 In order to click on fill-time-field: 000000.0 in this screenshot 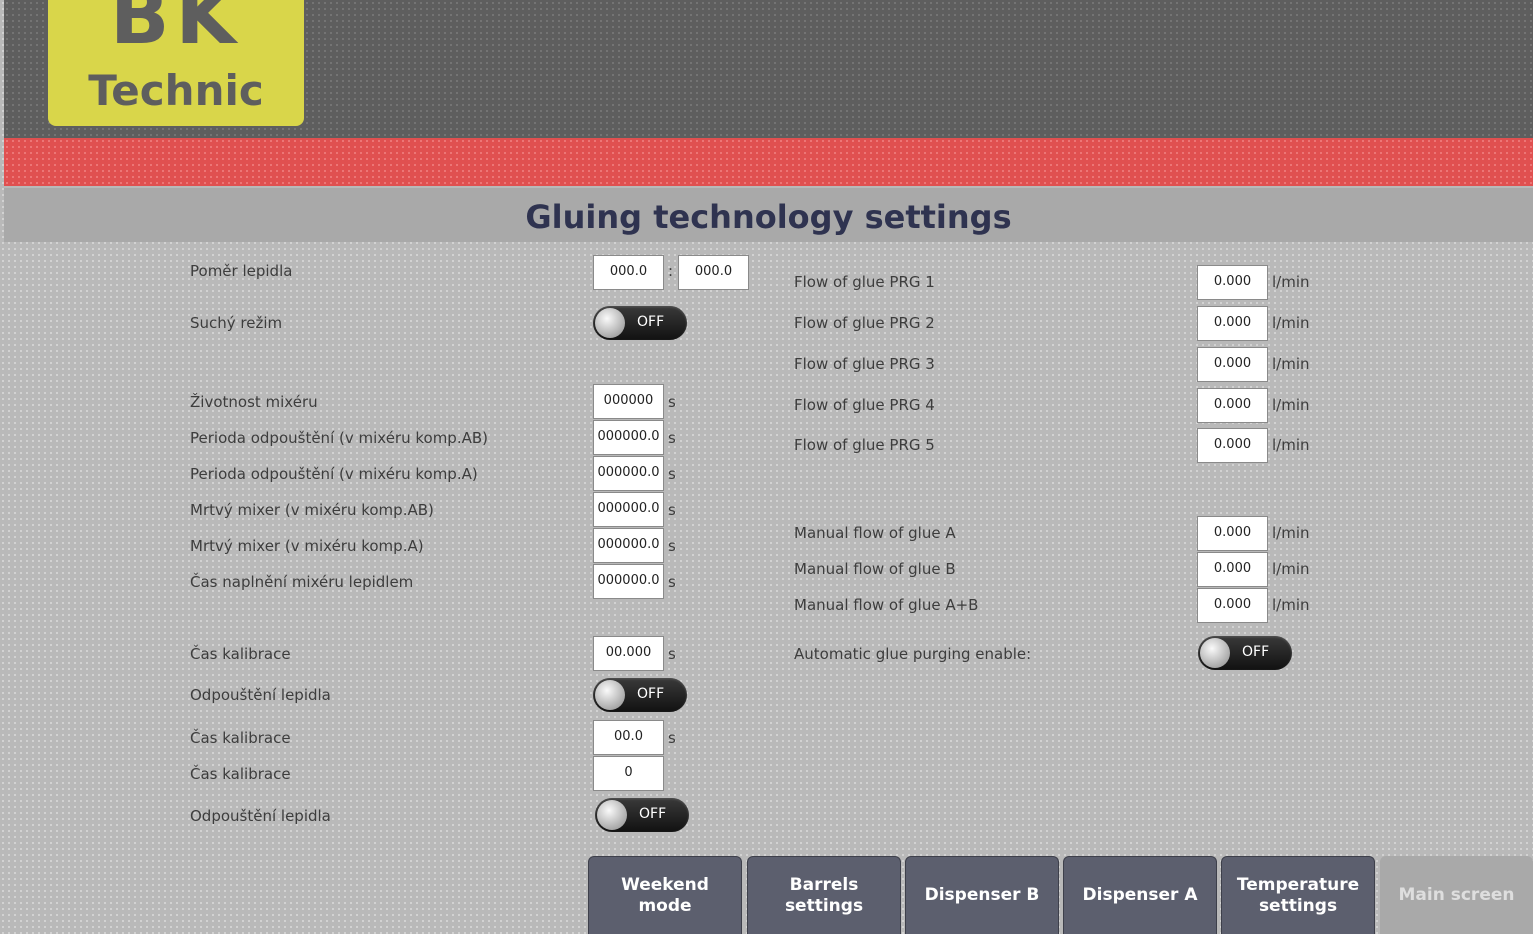, I will do `click(628, 581)`.